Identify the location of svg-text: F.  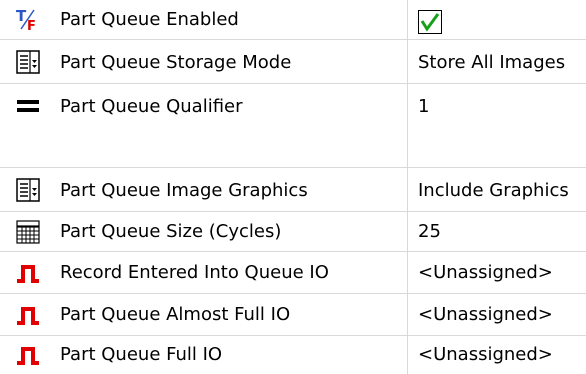
(31, 25).